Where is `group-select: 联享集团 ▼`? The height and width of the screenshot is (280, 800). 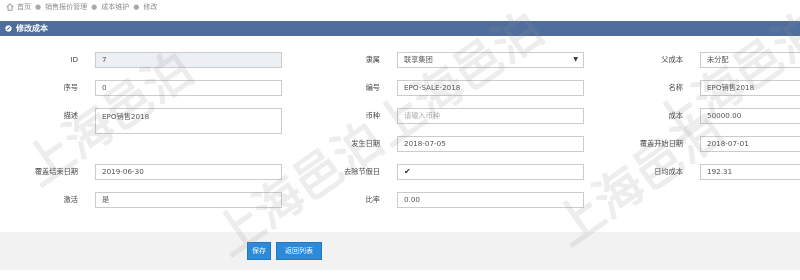 group-select: 联享集团 ▼ is located at coordinates (490, 60).